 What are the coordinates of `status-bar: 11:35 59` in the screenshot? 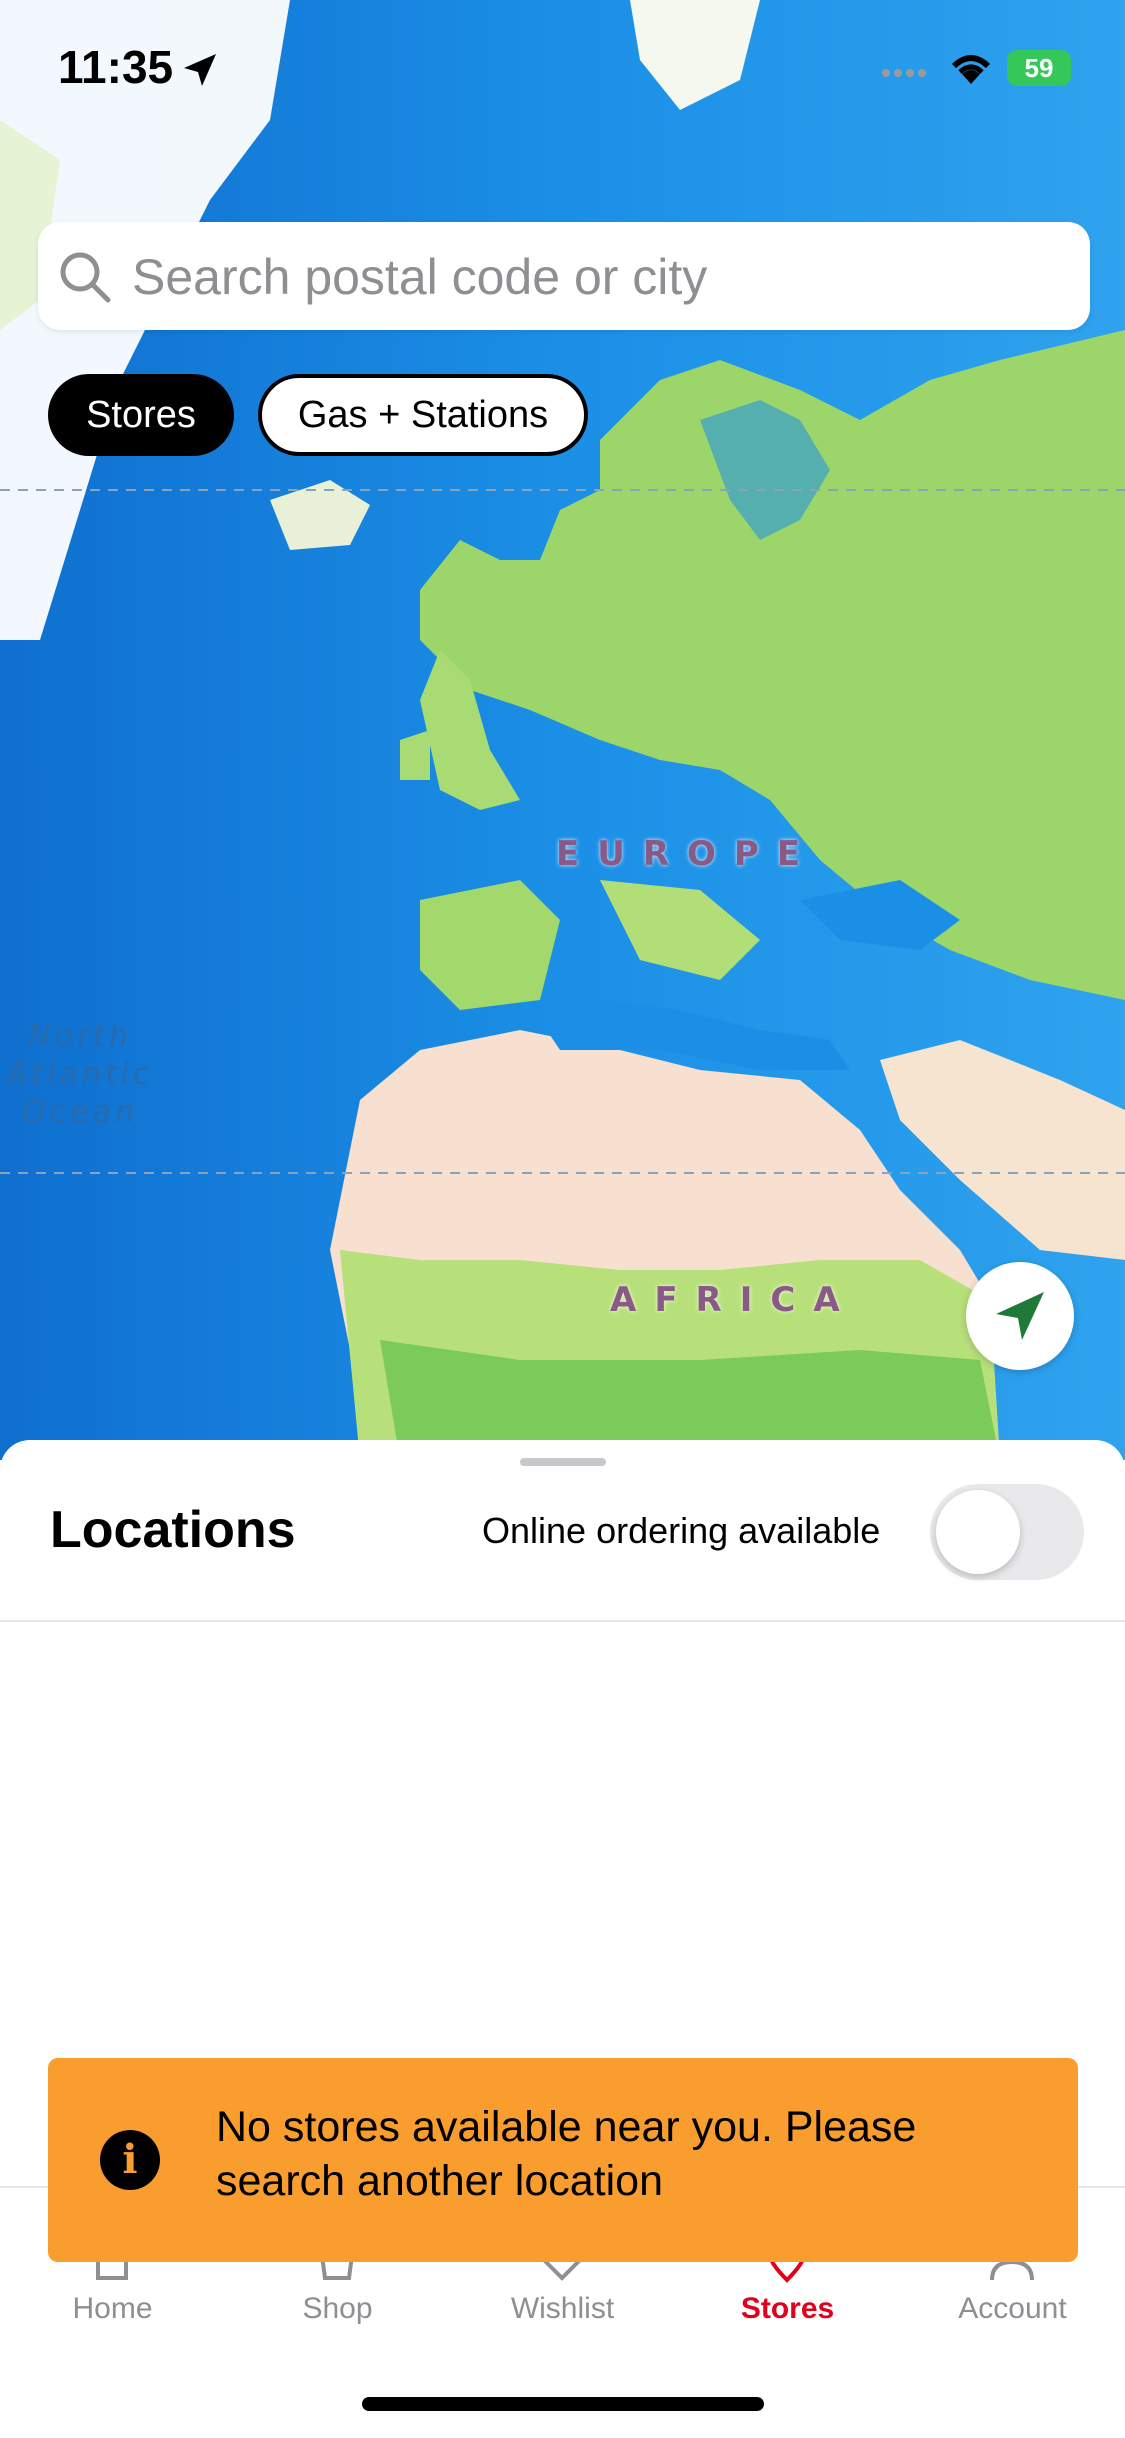 It's located at (562, 70).